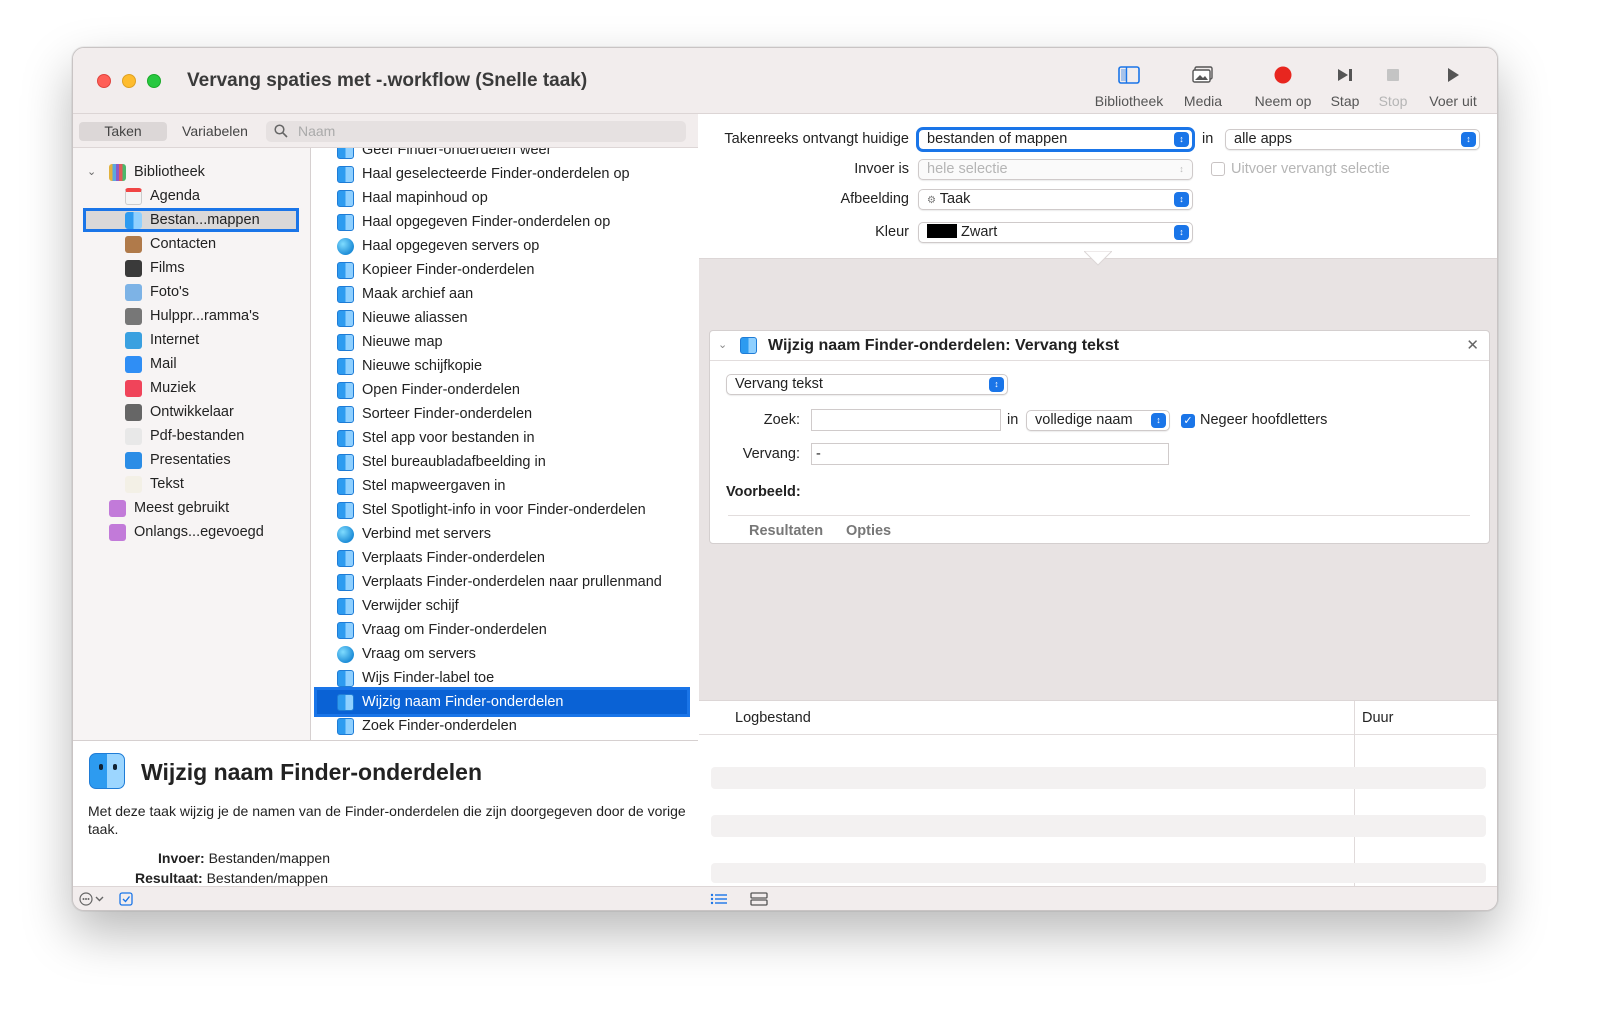 The height and width of the screenshot is (1025, 1600). What do you see at coordinates (191, 220) in the screenshot?
I see `sidebar-item-bestan-mappen: Bestan...mappen` at bounding box center [191, 220].